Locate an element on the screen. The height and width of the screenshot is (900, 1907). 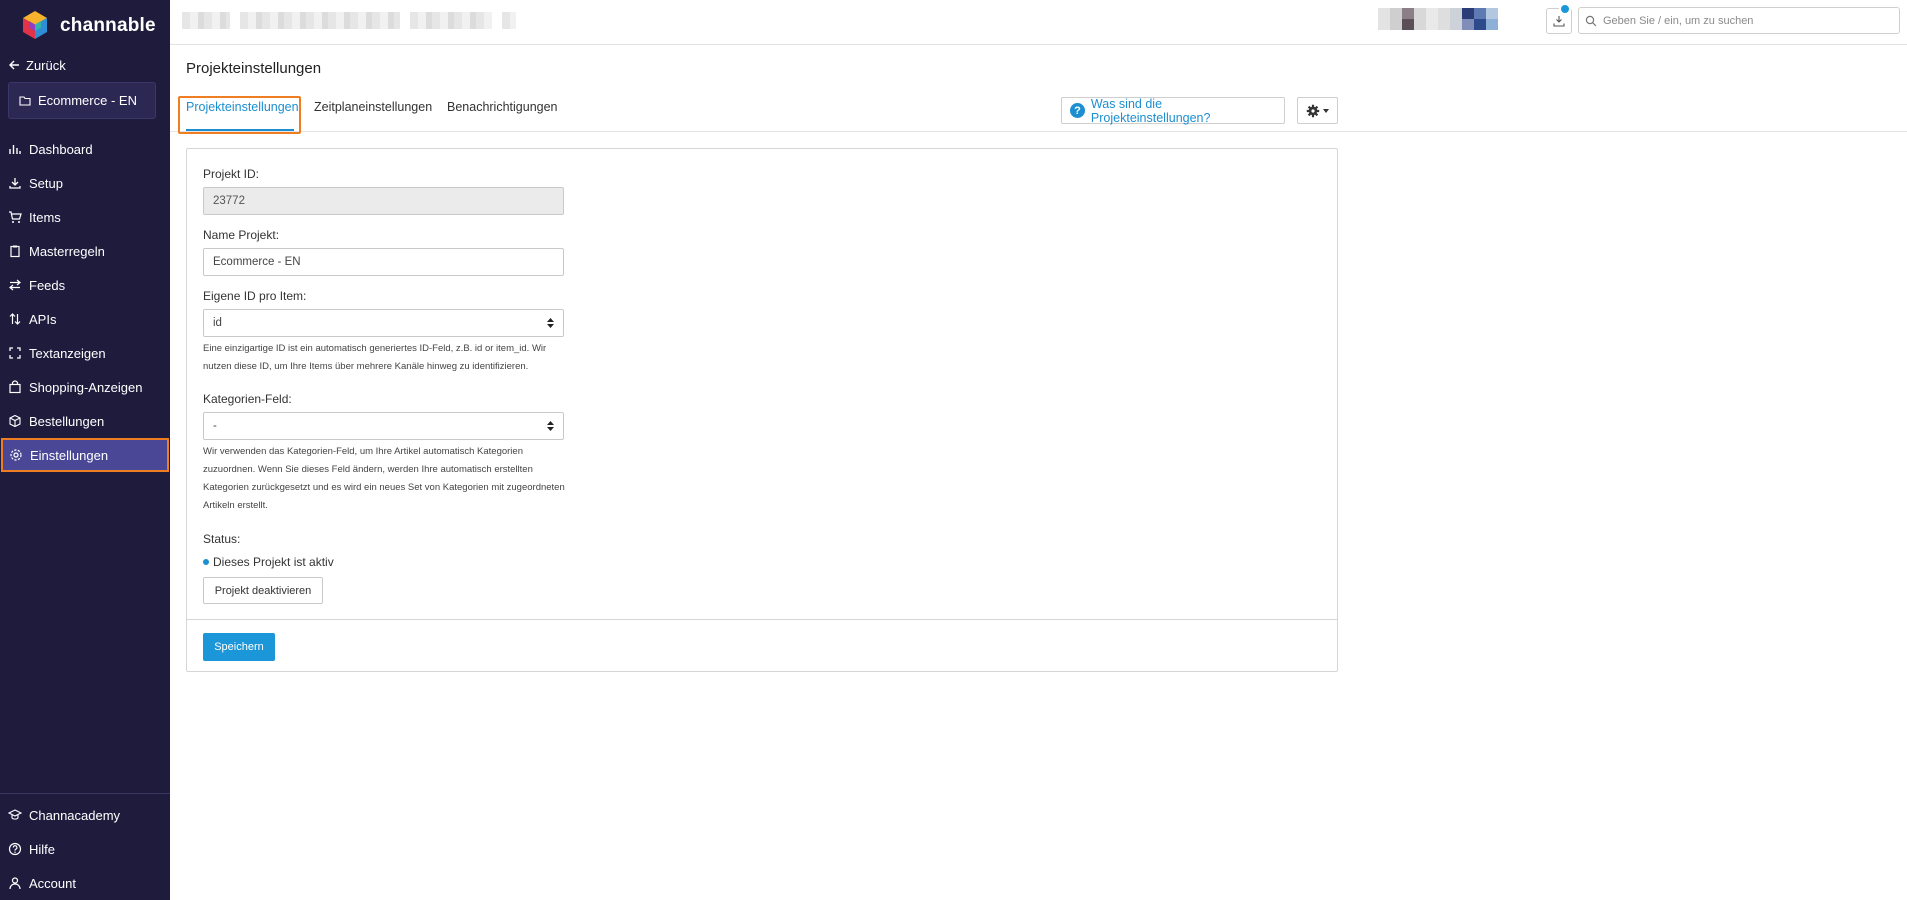
own-id-select-value: id is located at coordinates (217, 323).